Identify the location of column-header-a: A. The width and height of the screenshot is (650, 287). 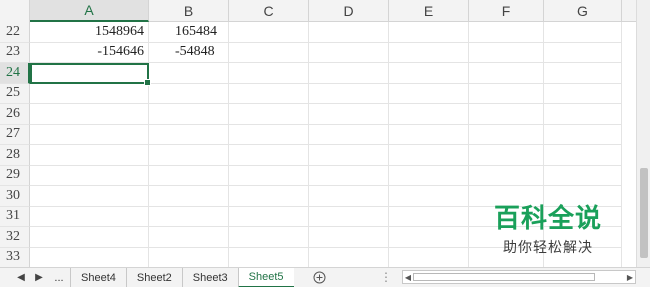
(89, 11).